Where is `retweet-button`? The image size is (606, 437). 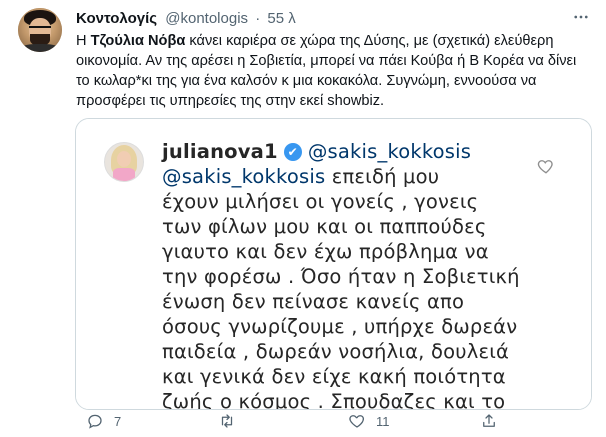
retweet-button is located at coordinates (232, 421).